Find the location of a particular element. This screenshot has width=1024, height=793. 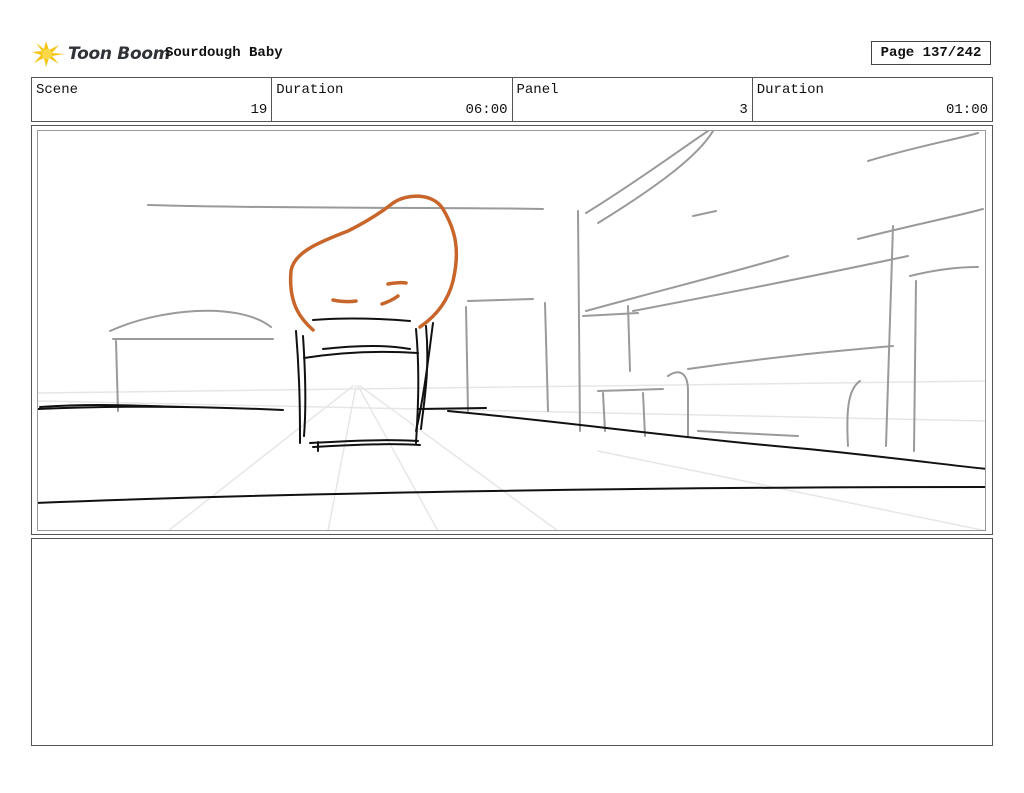

scene-duration-cell: Duration 06:00 is located at coordinates (392, 99).